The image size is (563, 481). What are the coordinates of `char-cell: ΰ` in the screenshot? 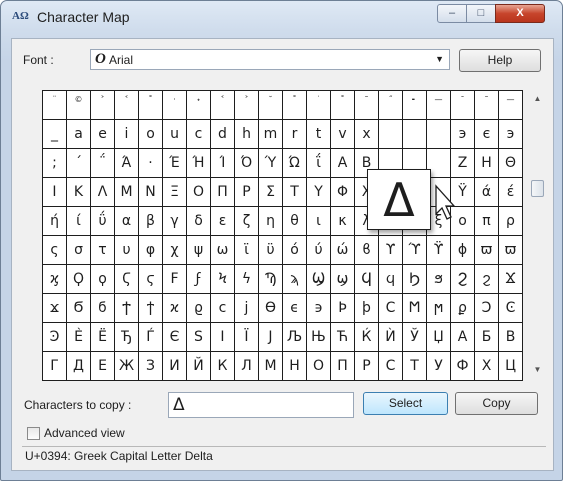 It's located at (103, 221).